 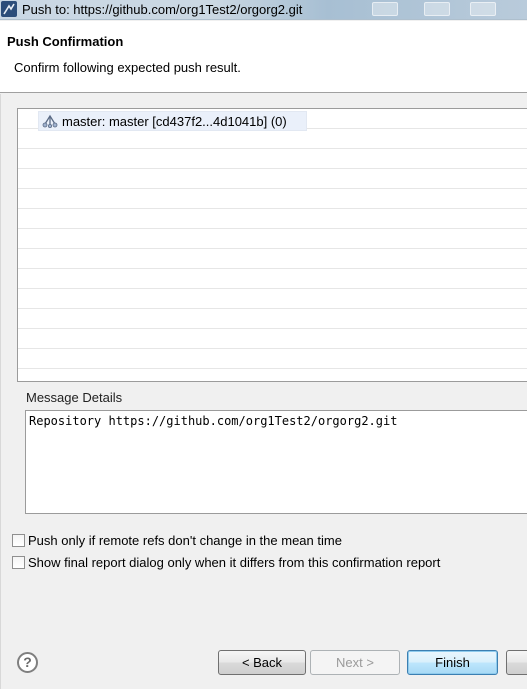 What do you see at coordinates (174, 121) in the screenshot?
I see `tree-item-label: master: master [cd437f2...4d1041b] (0)` at bounding box center [174, 121].